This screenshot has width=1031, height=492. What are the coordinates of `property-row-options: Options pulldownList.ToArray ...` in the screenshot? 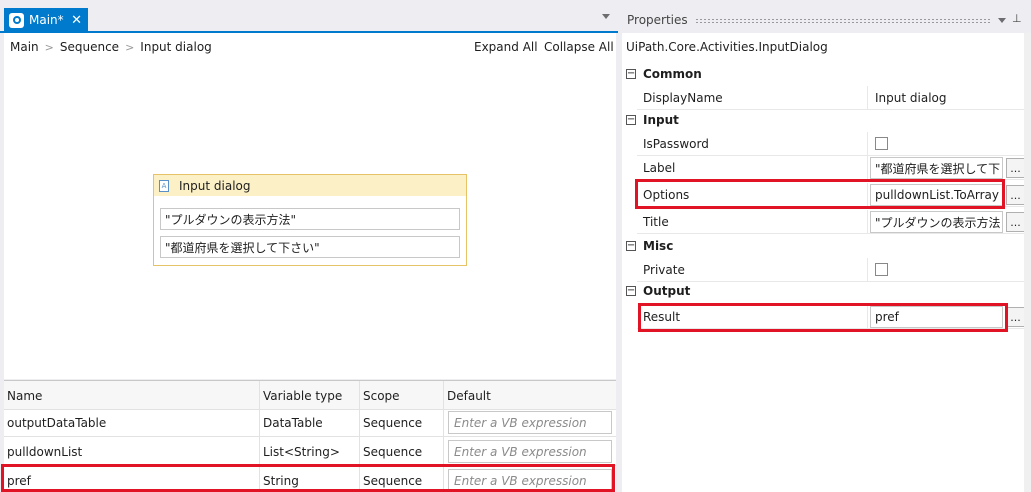 It's located at (832, 195).